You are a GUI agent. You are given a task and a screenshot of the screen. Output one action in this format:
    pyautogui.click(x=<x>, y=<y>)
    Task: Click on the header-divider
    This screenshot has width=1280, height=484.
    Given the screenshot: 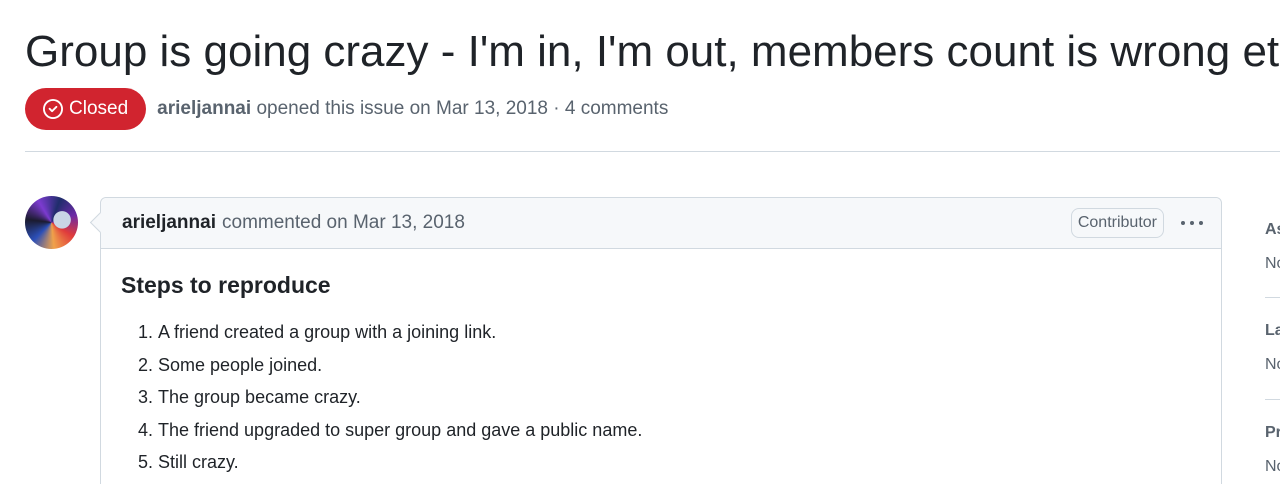 What is the action you would take?
    pyautogui.click(x=652, y=151)
    